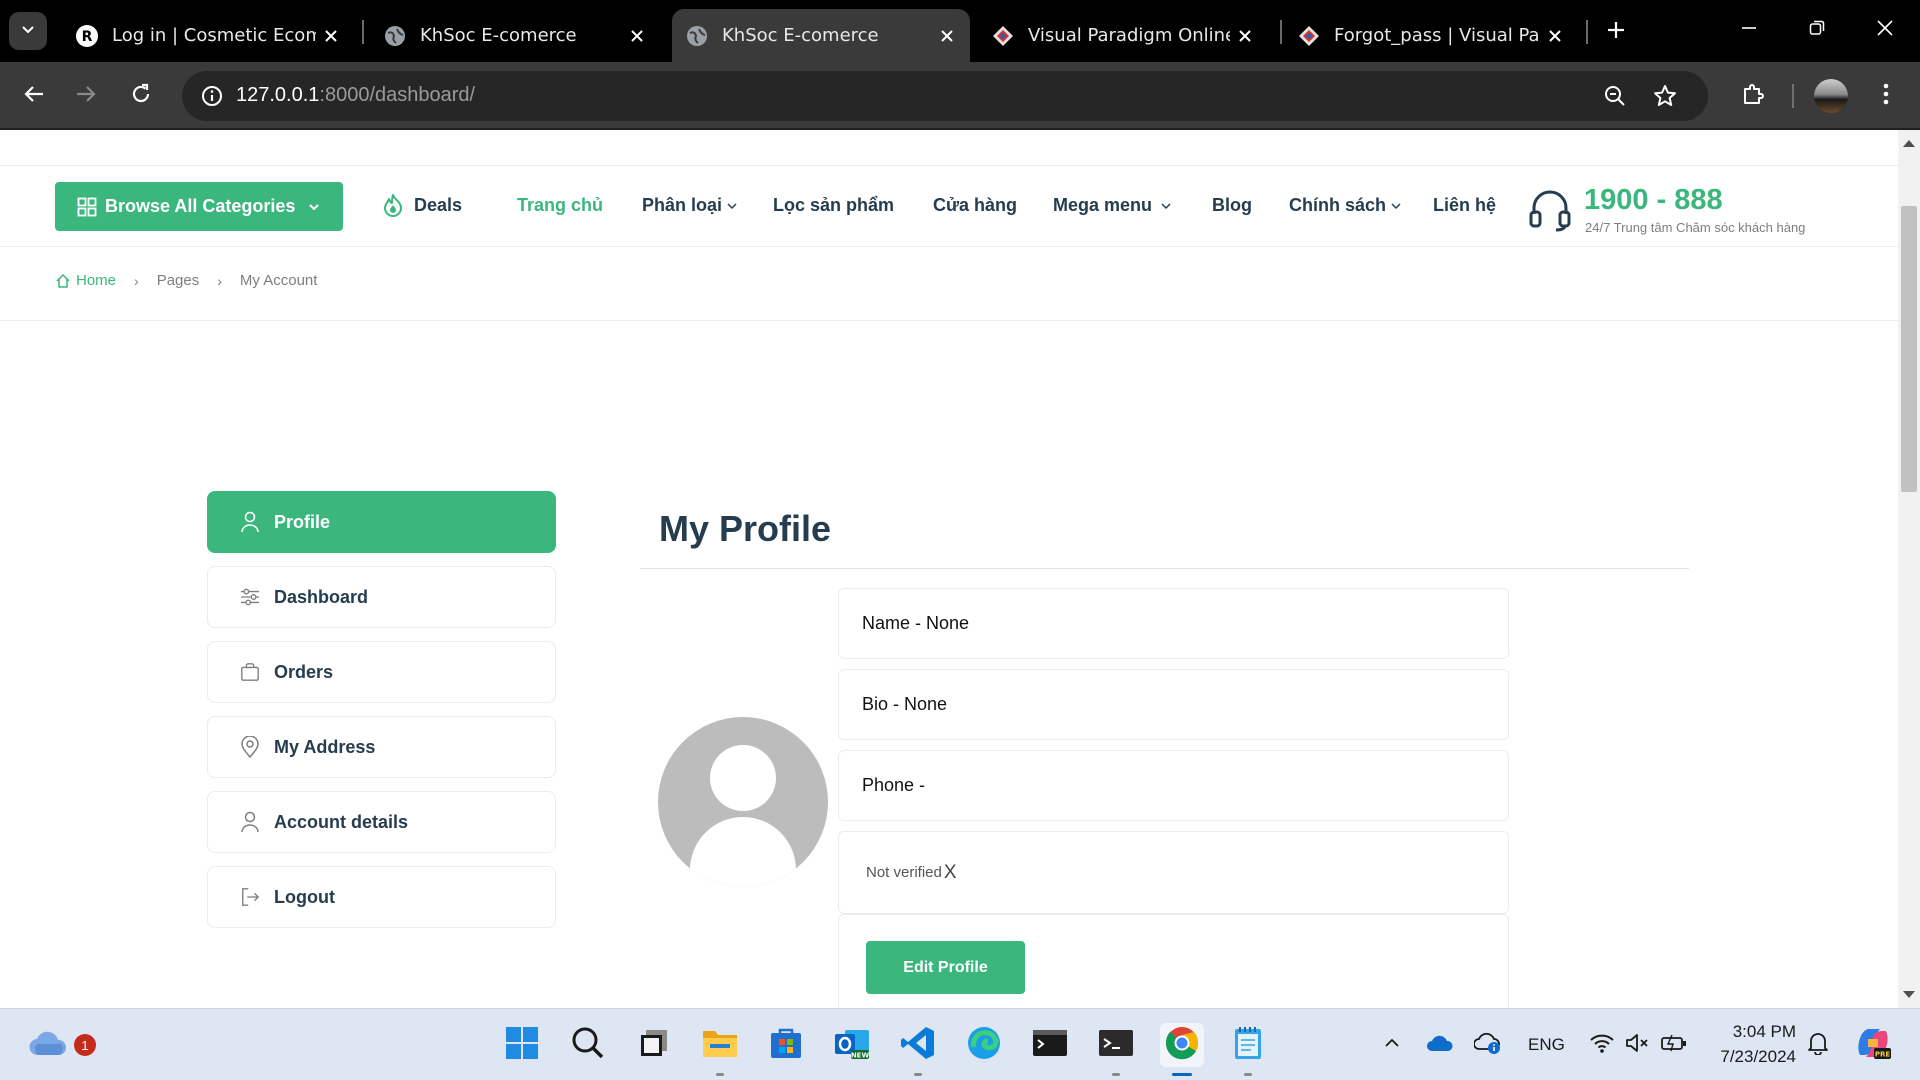 This screenshot has height=1080, width=1920. Describe the element at coordinates (199, 206) in the screenshot. I see `browse-categories-button: Browse All Categories` at that location.